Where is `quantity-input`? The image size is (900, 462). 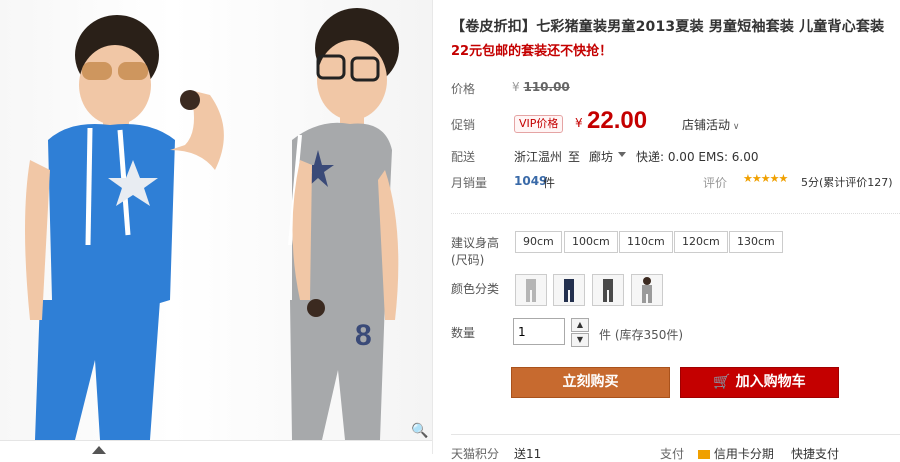
quantity-input is located at coordinates (539, 331).